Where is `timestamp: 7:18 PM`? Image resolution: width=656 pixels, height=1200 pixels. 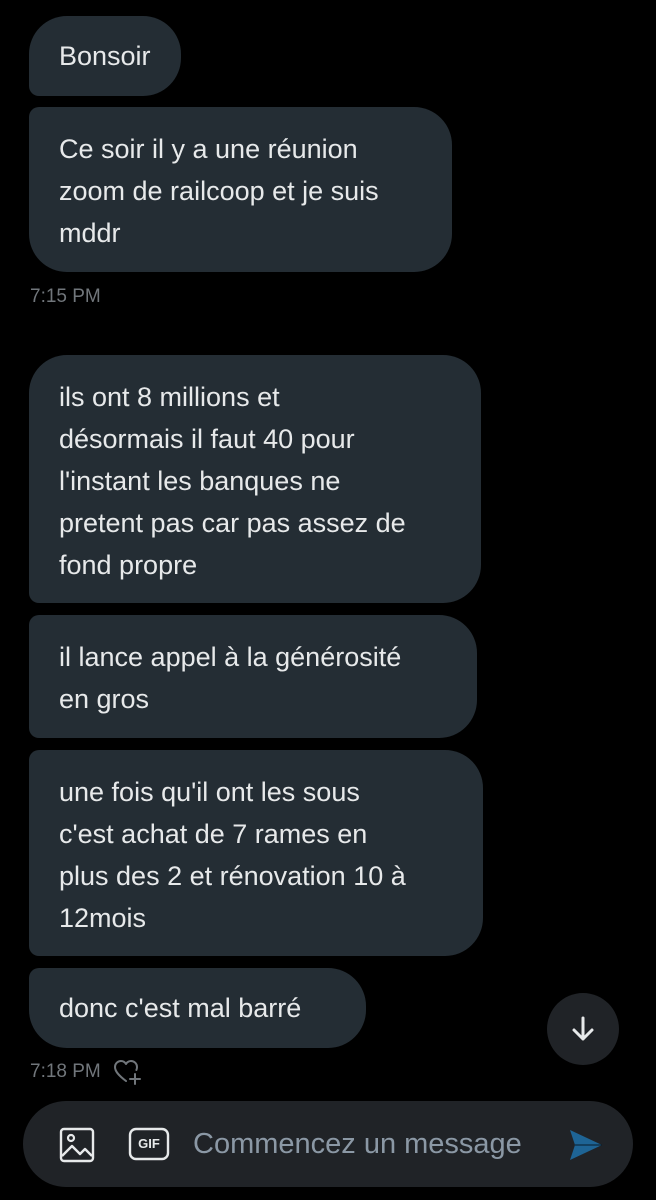
timestamp: 7:18 PM is located at coordinates (65, 1071).